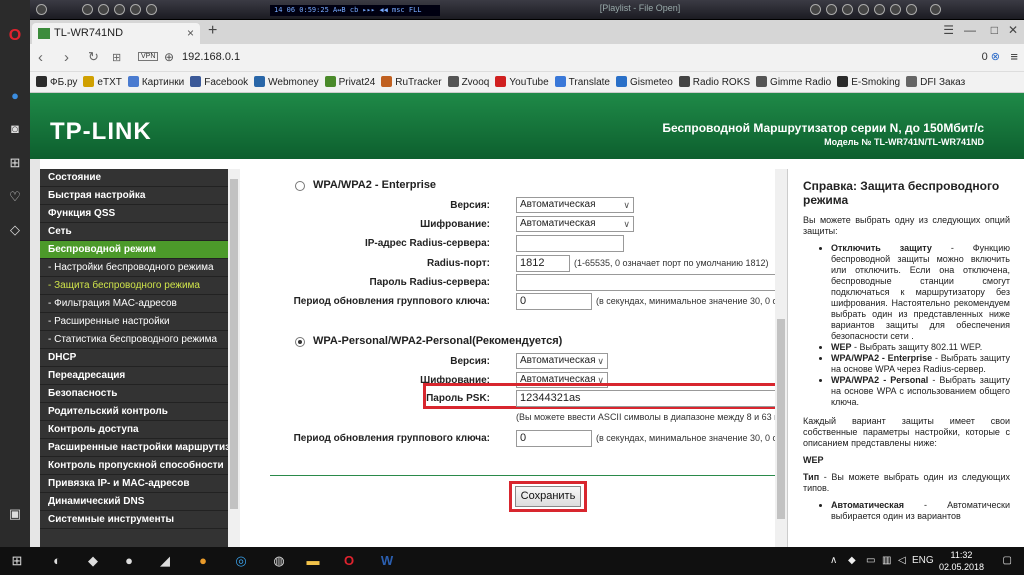 The height and width of the screenshot is (575, 1024). What do you see at coordinates (134, 412) in the screenshot?
I see `menu-item: Родительский контроль` at bounding box center [134, 412].